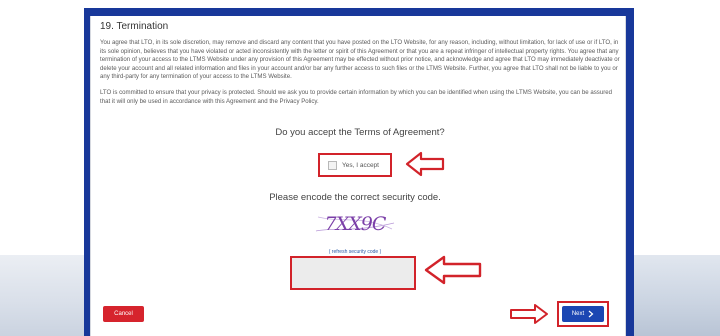 The image size is (720, 336). Describe the element at coordinates (123, 314) in the screenshot. I see `cancel-button: Cancel` at that location.